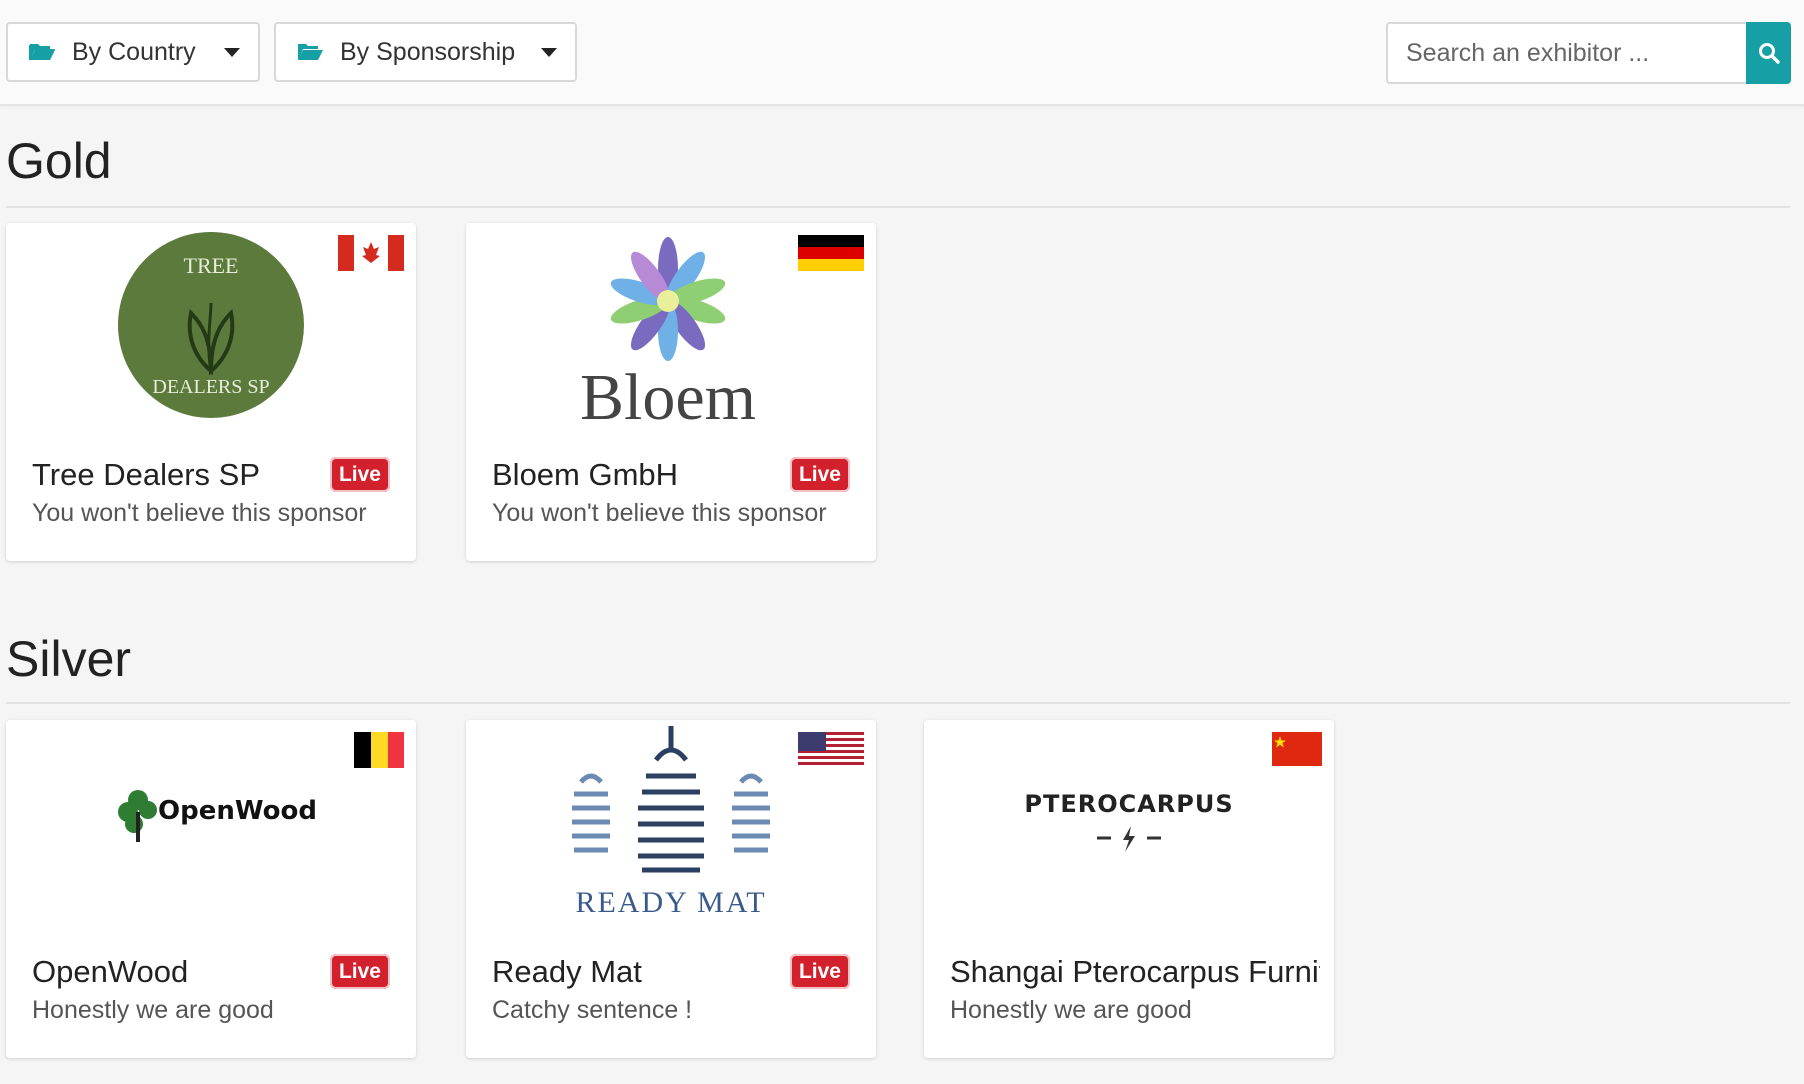 The height and width of the screenshot is (1084, 1804). What do you see at coordinates (69, 659) in the screenshot?
I see `section-title-silver: Silver` at bounding box center [69, 659].